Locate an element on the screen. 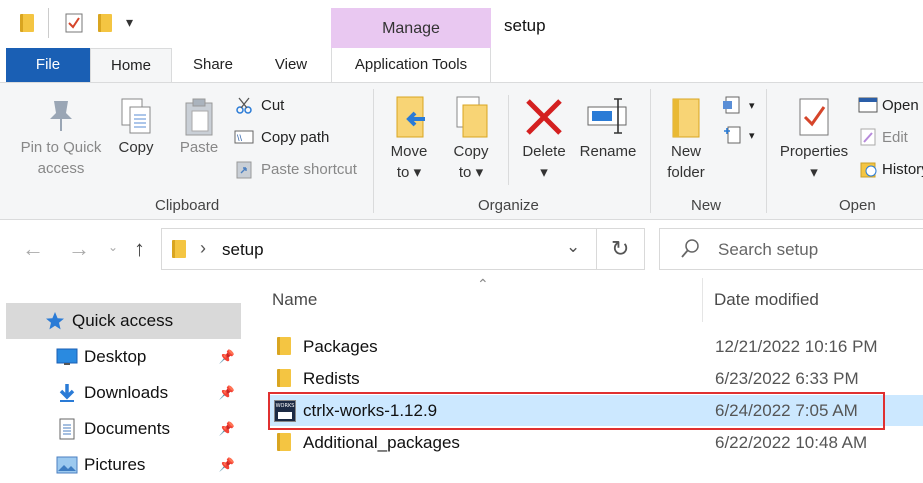  paste-label: Paste is located at coordinates (199, 147).